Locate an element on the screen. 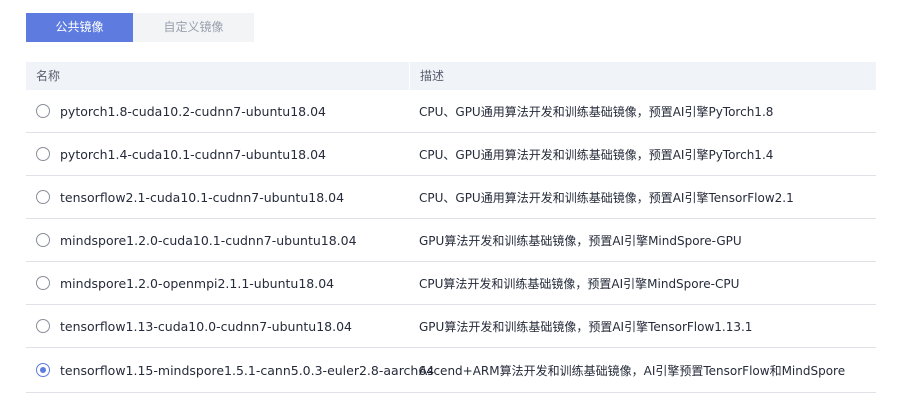  image-name: pytorch1.4-cuda10.1-cudnn7-ubuntu18.04 is located at coordinates (193, 154).